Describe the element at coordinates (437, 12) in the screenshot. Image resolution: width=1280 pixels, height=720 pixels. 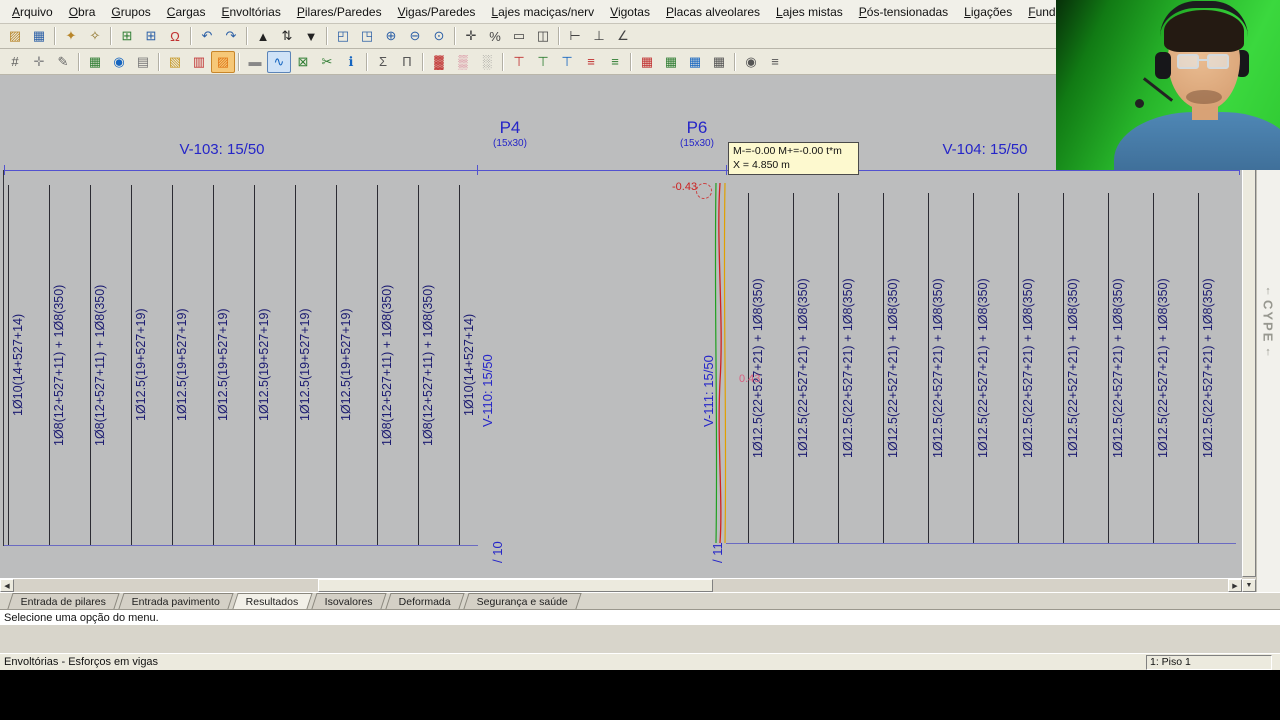
I see `menu-vigas-paredes: Vigas/Paredes` at that location.